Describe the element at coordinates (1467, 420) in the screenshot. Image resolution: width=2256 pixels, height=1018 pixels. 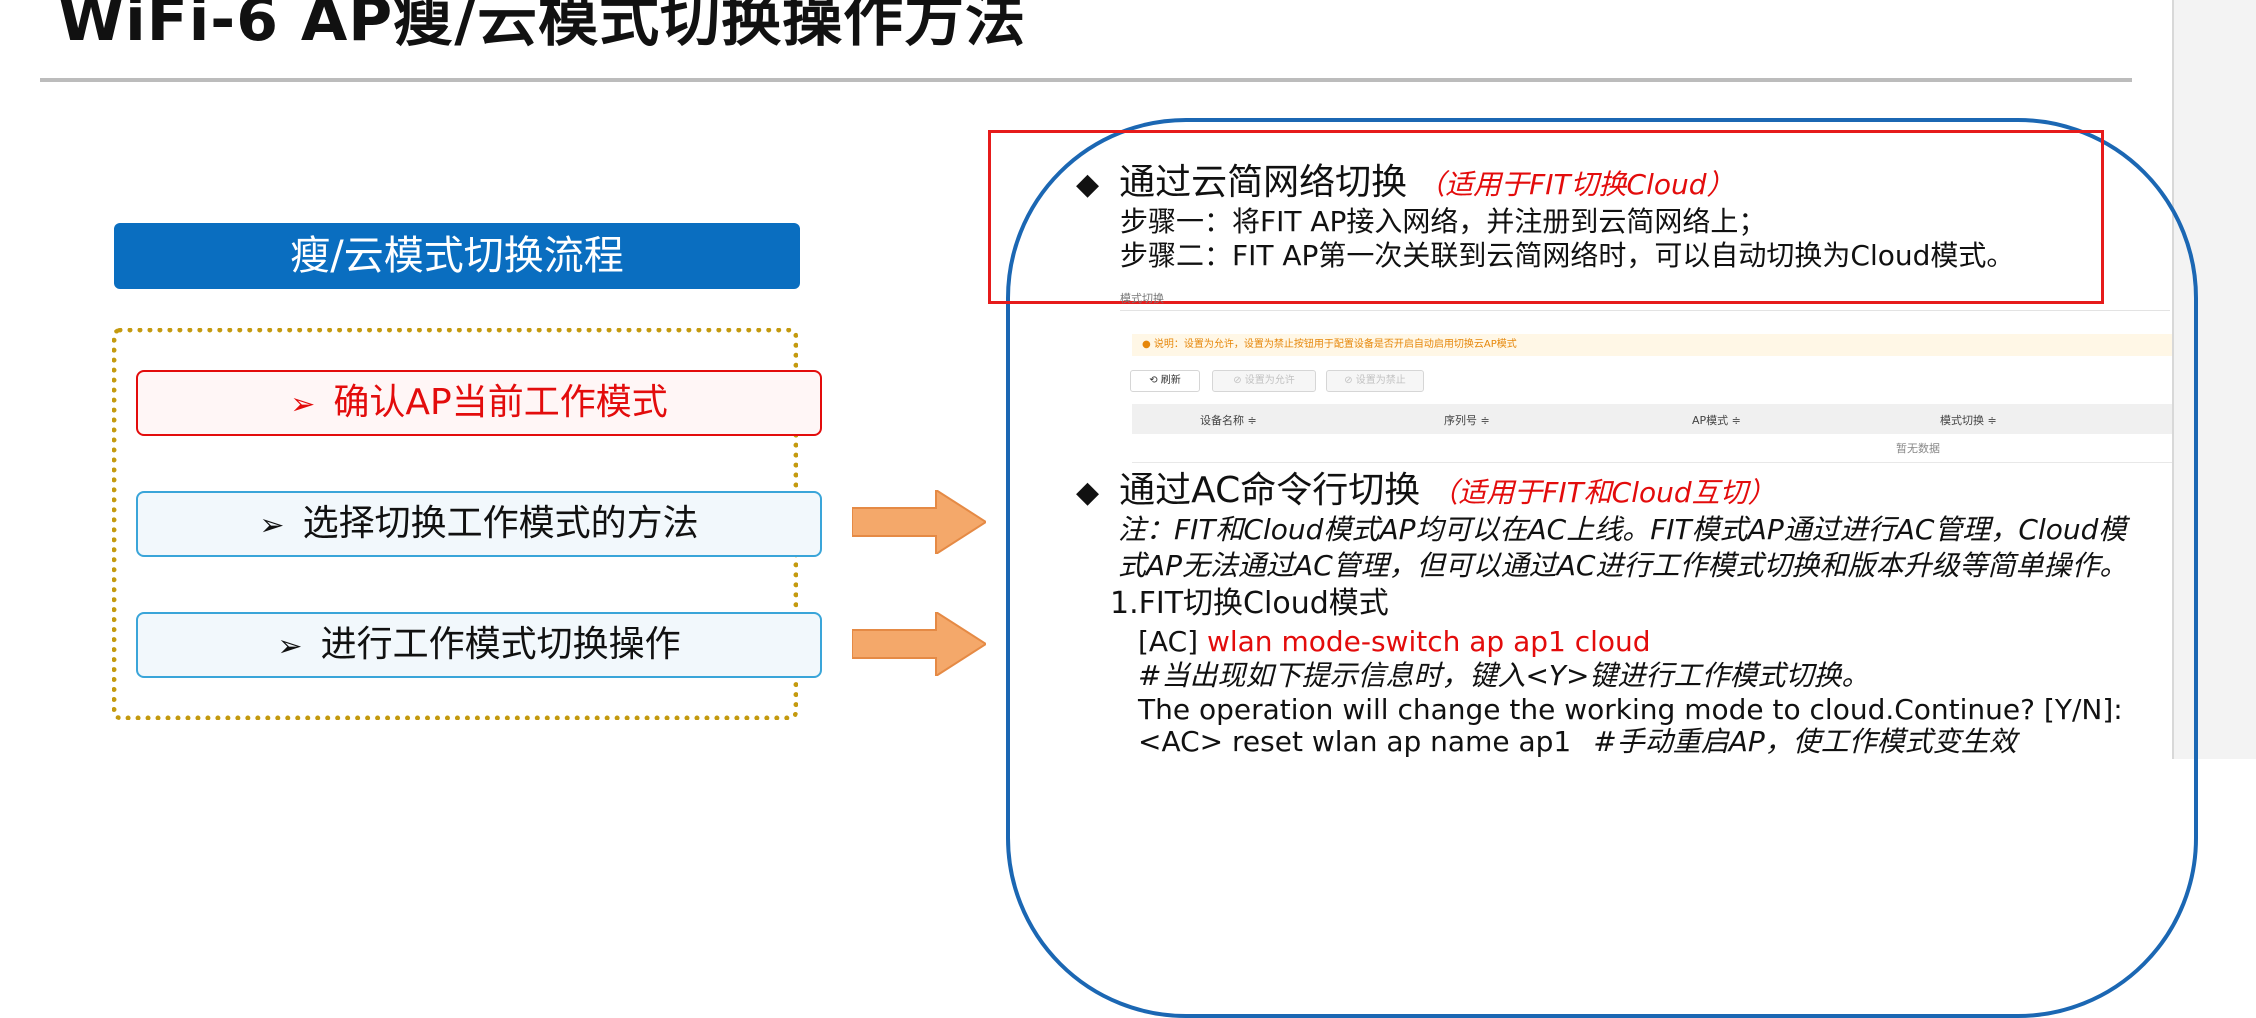
I see `column-serial: 序列号 ≑` at that location.